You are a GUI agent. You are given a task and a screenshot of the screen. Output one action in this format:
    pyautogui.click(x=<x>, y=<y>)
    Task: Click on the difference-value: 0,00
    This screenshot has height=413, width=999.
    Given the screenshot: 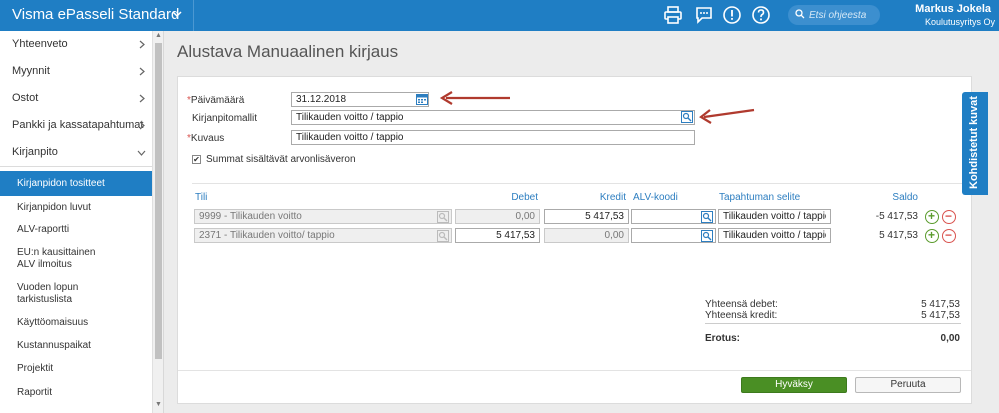 What is the action you would take?
    pyautogui.click(x=950, y=338)
    